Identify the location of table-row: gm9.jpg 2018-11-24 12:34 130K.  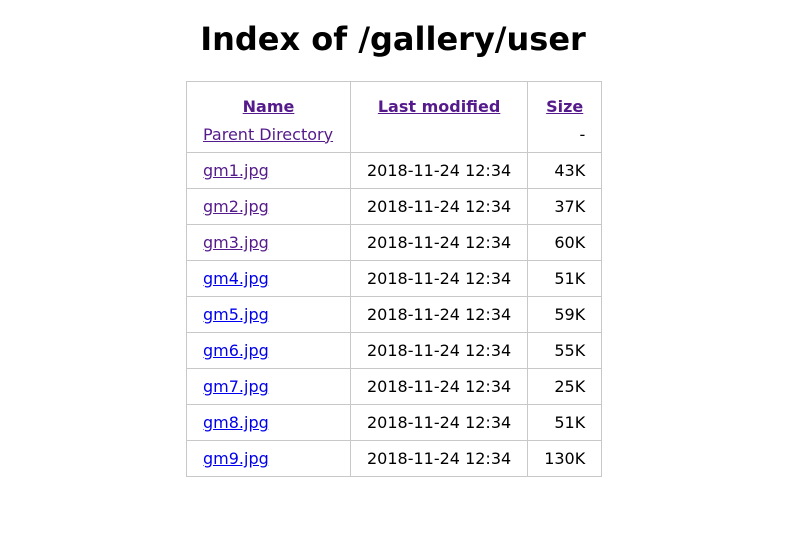
(394, 458).